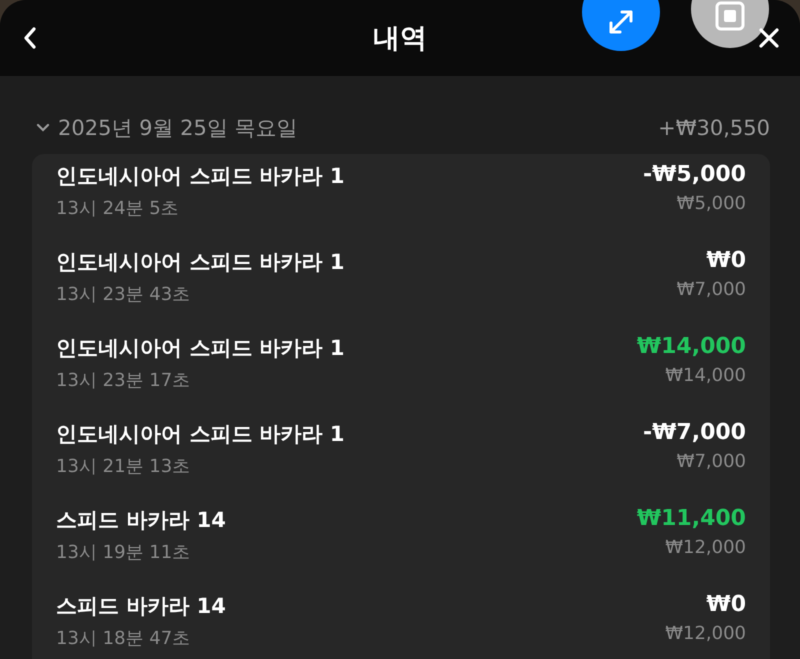 The image size is (800, 659). I want to click on result-amount: ₩14,000, so click(691, 346).